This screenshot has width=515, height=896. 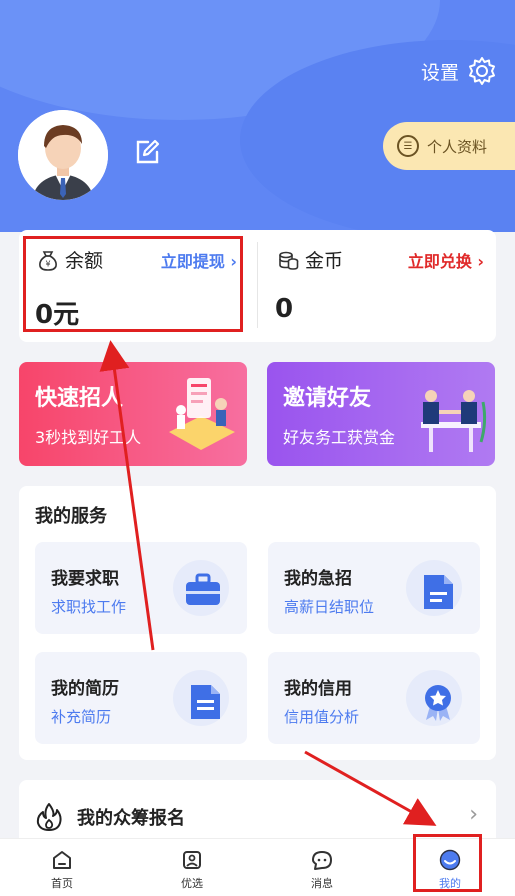 I want to click on coins-section: 金币 立即兑换 › 0, so click(x=377, y=286).